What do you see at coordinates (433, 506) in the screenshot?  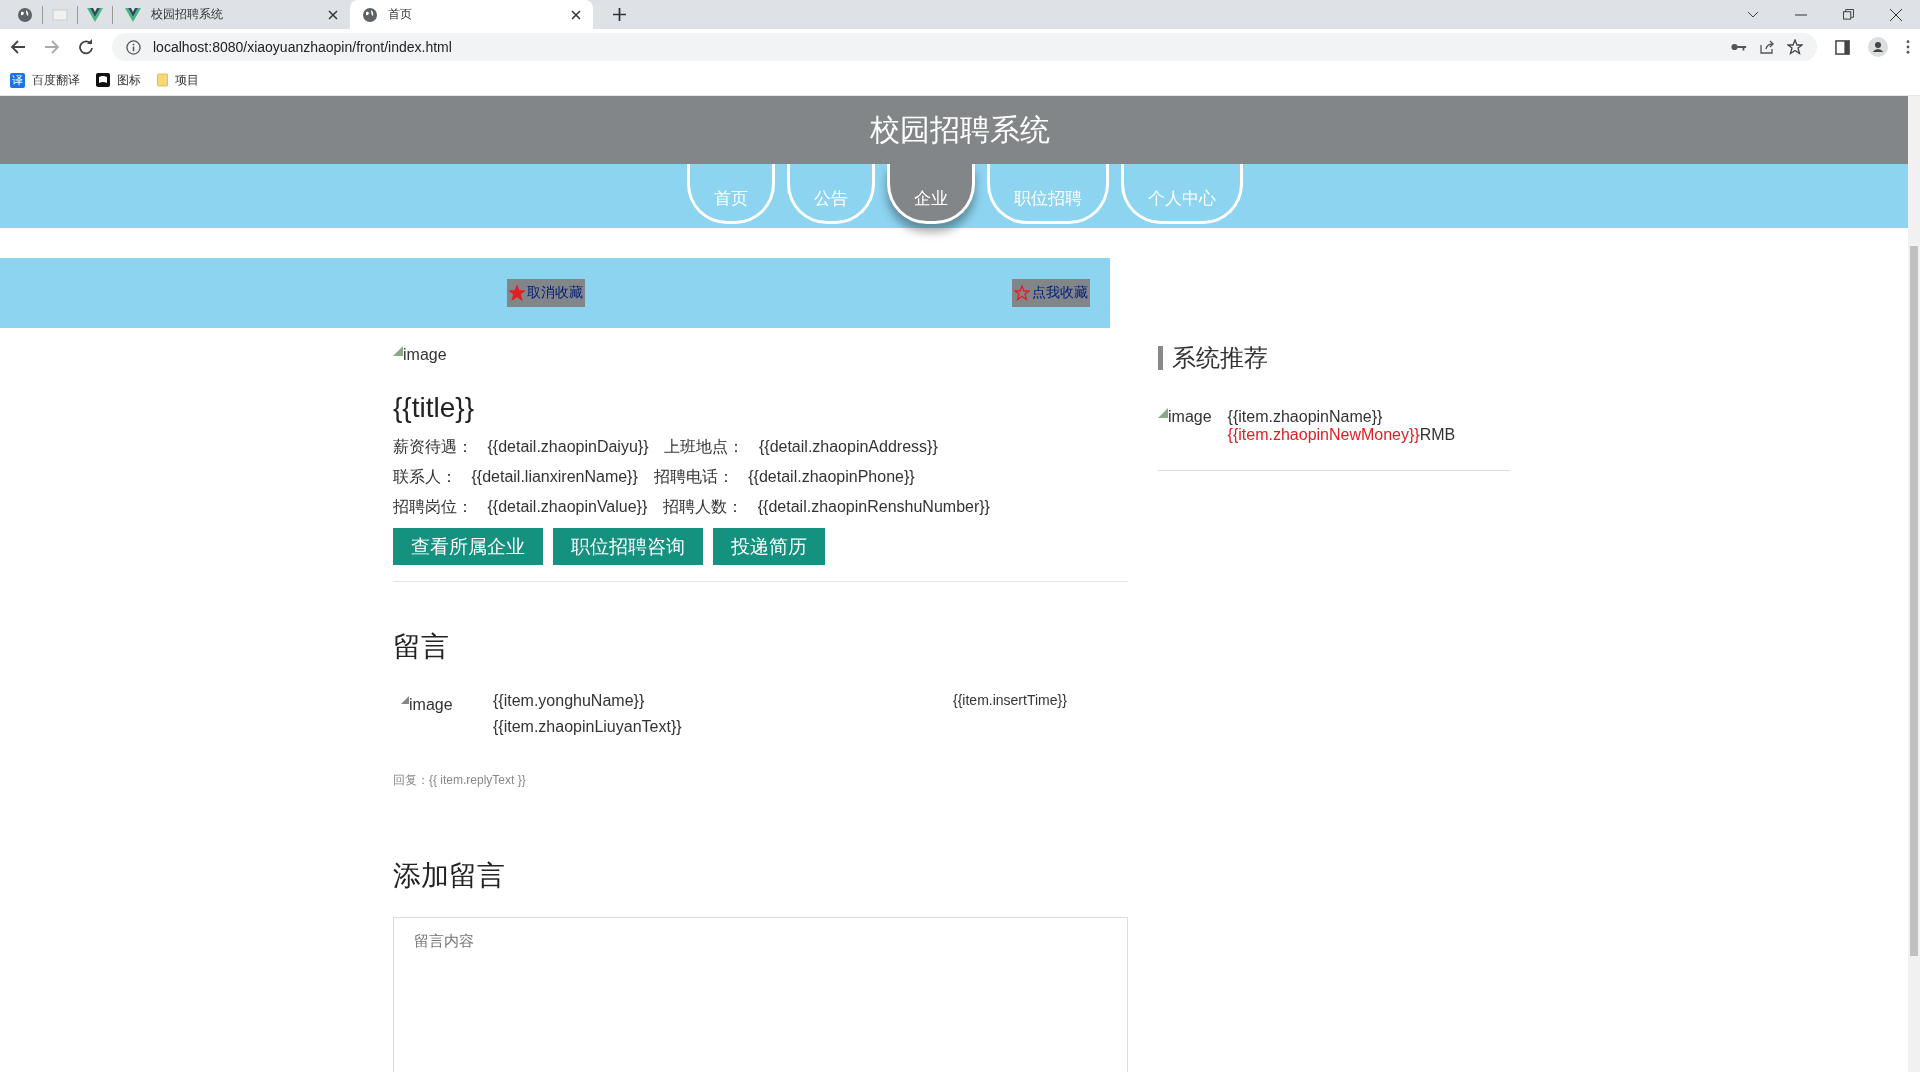 I see `field-label: 招聘岗位：` at bounding box center [433, 506].